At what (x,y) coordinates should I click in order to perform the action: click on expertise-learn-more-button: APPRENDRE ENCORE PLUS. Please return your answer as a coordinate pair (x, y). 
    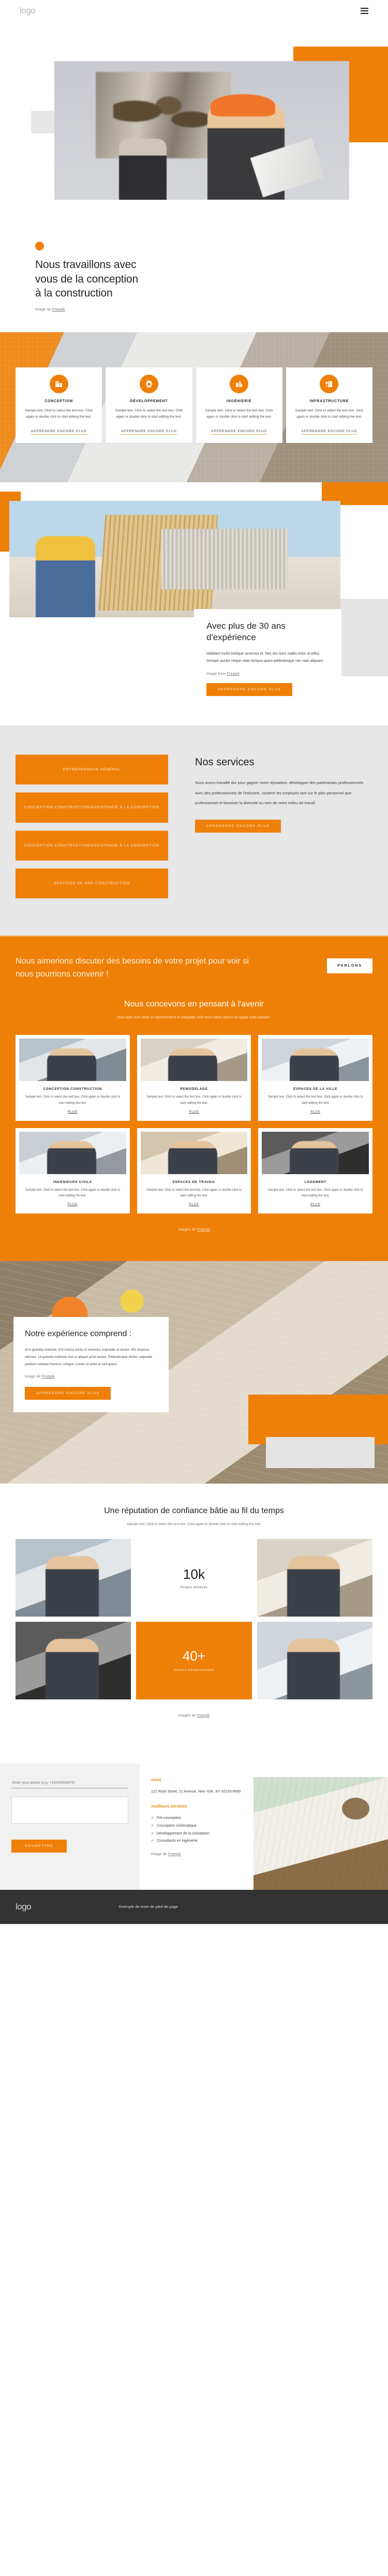
    Looking at the image, I should click on (68, 1393).